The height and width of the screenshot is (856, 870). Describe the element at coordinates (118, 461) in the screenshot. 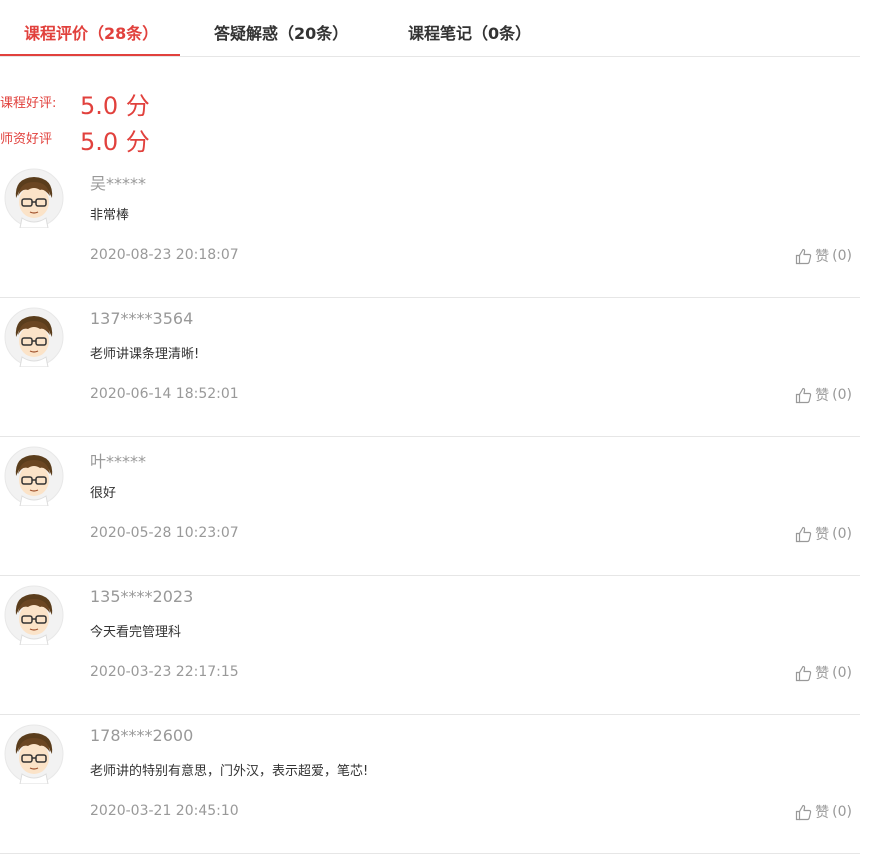

I see `review-username: 叶*****` at that location.